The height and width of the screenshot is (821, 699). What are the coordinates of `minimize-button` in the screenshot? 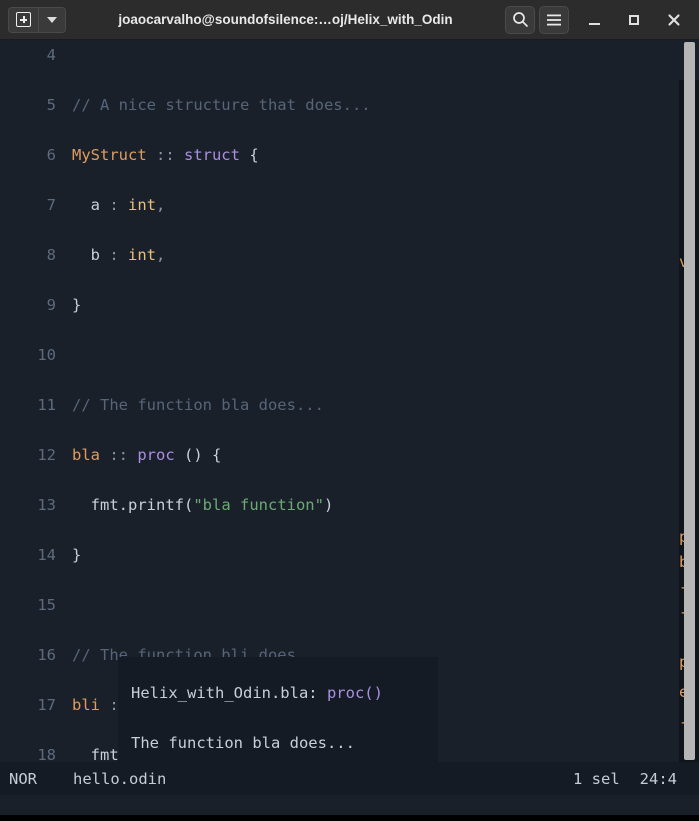 It's located at (594, 20).